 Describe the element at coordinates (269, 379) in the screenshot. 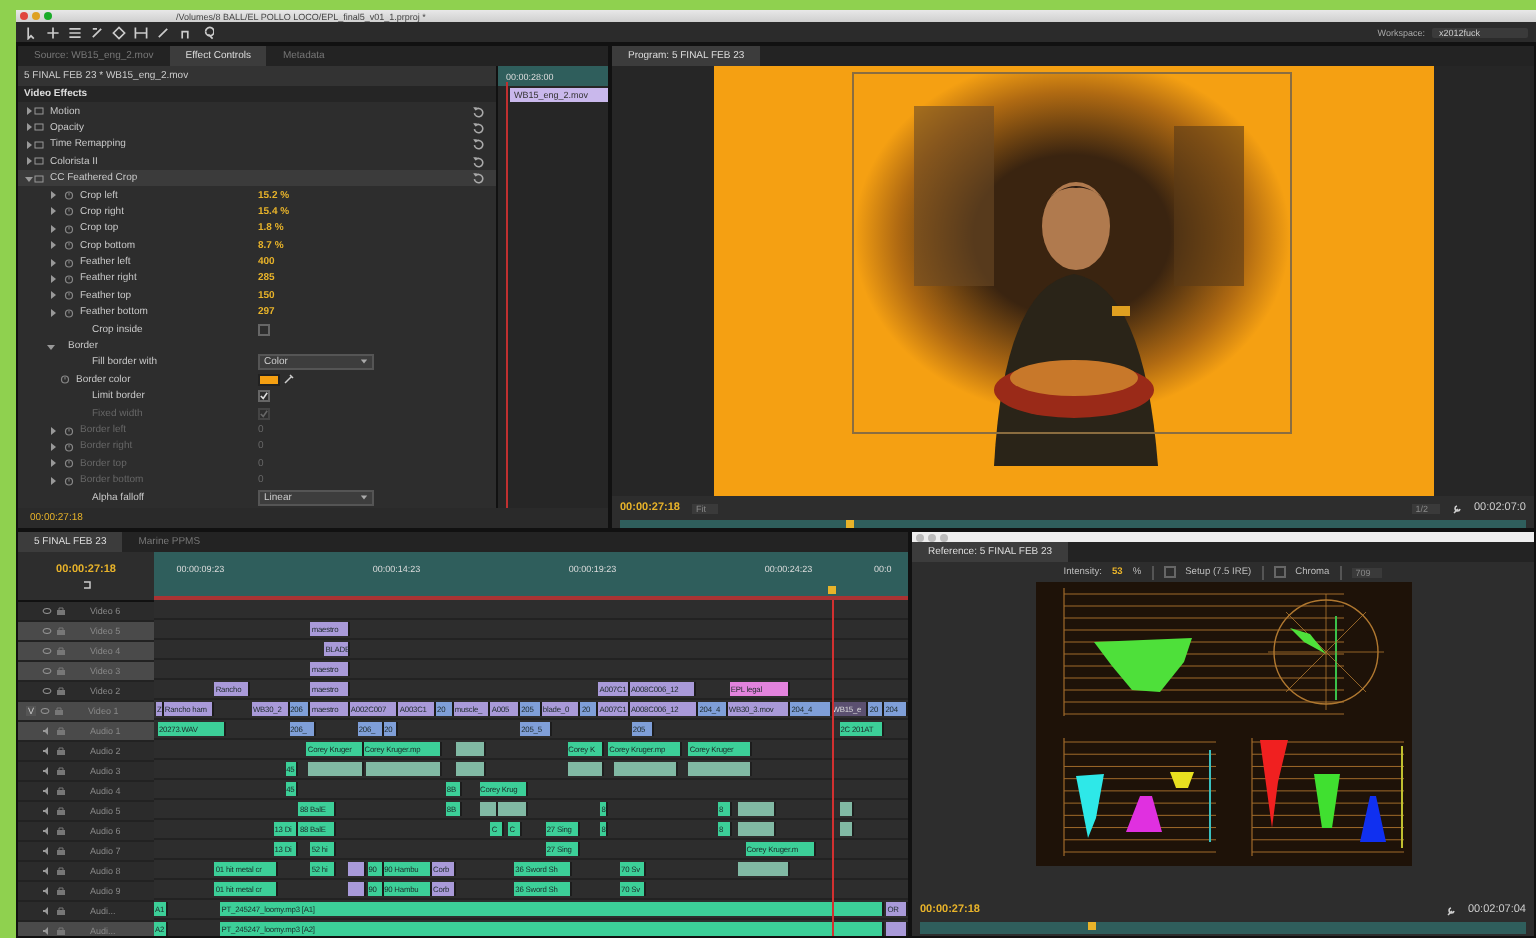

I see `color-swatch` at that location.